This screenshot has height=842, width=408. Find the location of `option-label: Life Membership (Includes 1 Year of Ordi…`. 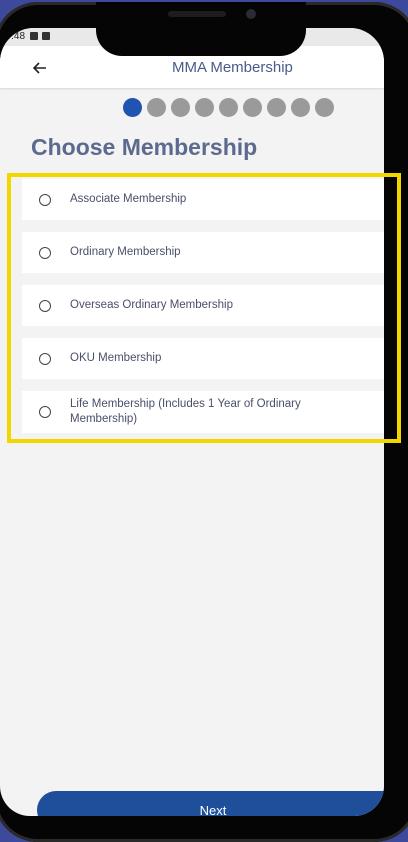

option-label: Life Membership (Includes 1 Year of Ordi… is located at coordinates (185, 411).